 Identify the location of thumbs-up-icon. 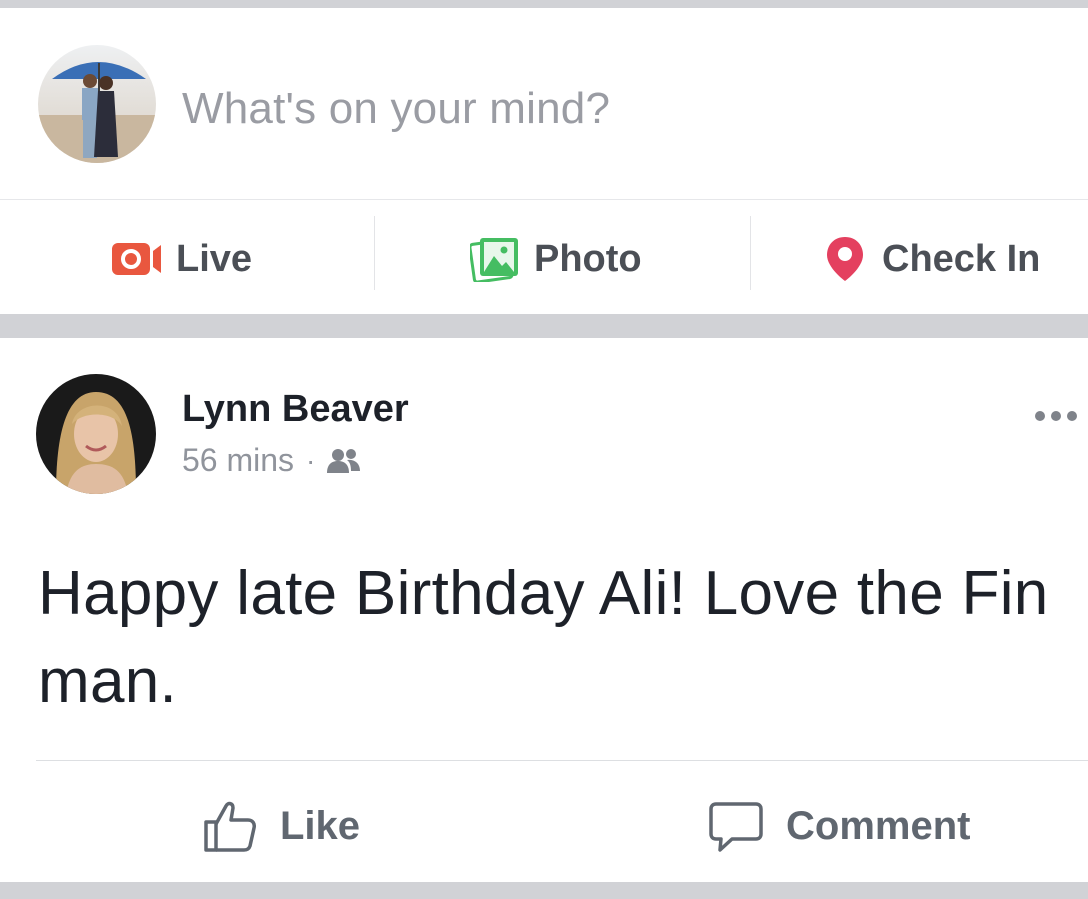
(230, 826).